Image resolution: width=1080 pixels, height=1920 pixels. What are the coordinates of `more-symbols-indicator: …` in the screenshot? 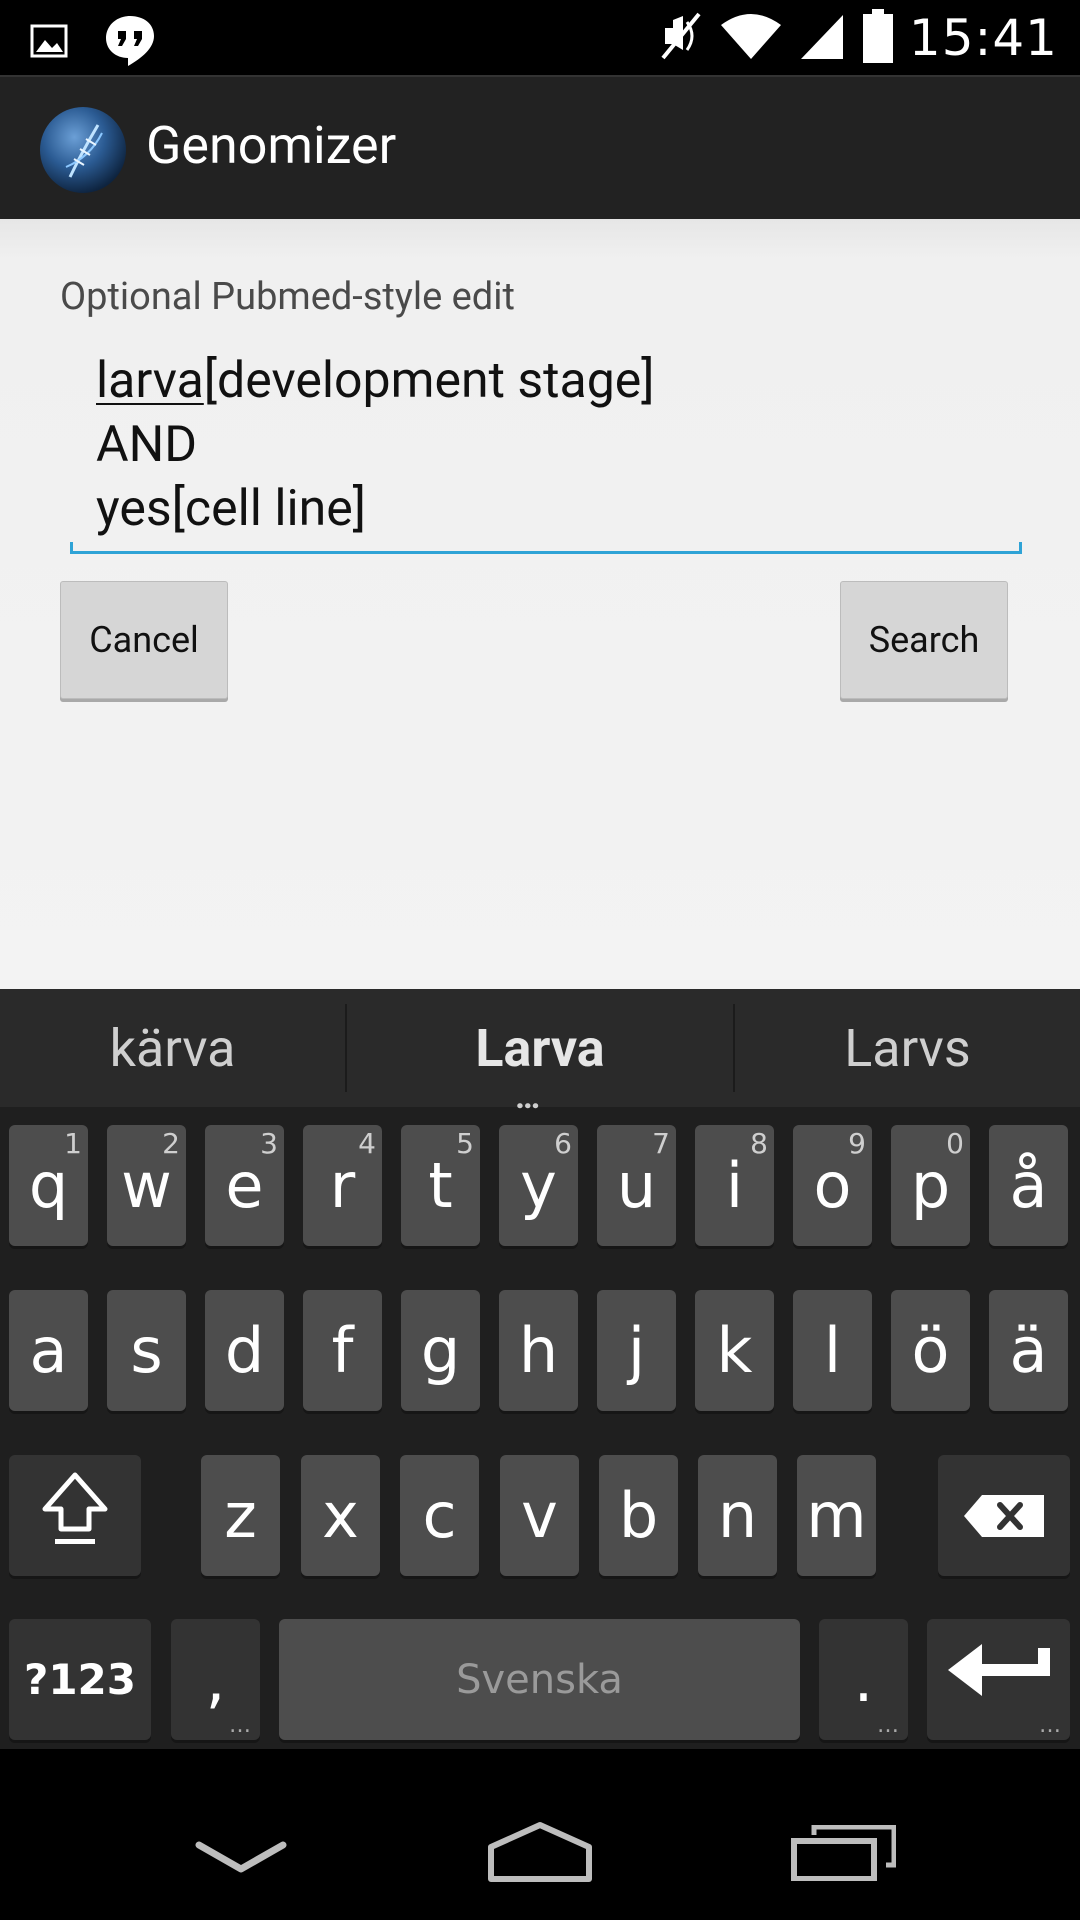 It's located at (240, 1725).